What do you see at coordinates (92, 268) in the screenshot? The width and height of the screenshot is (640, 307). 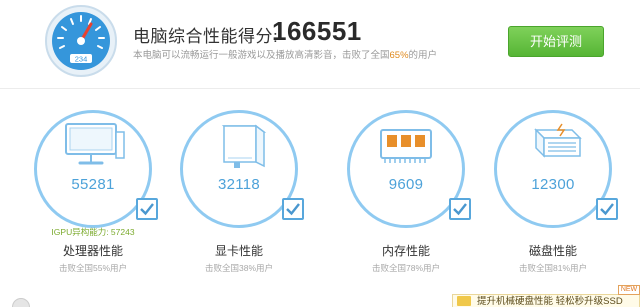 I see `cpu-beat-text: 击败全国55%用户` at bounding box center [92, 268].